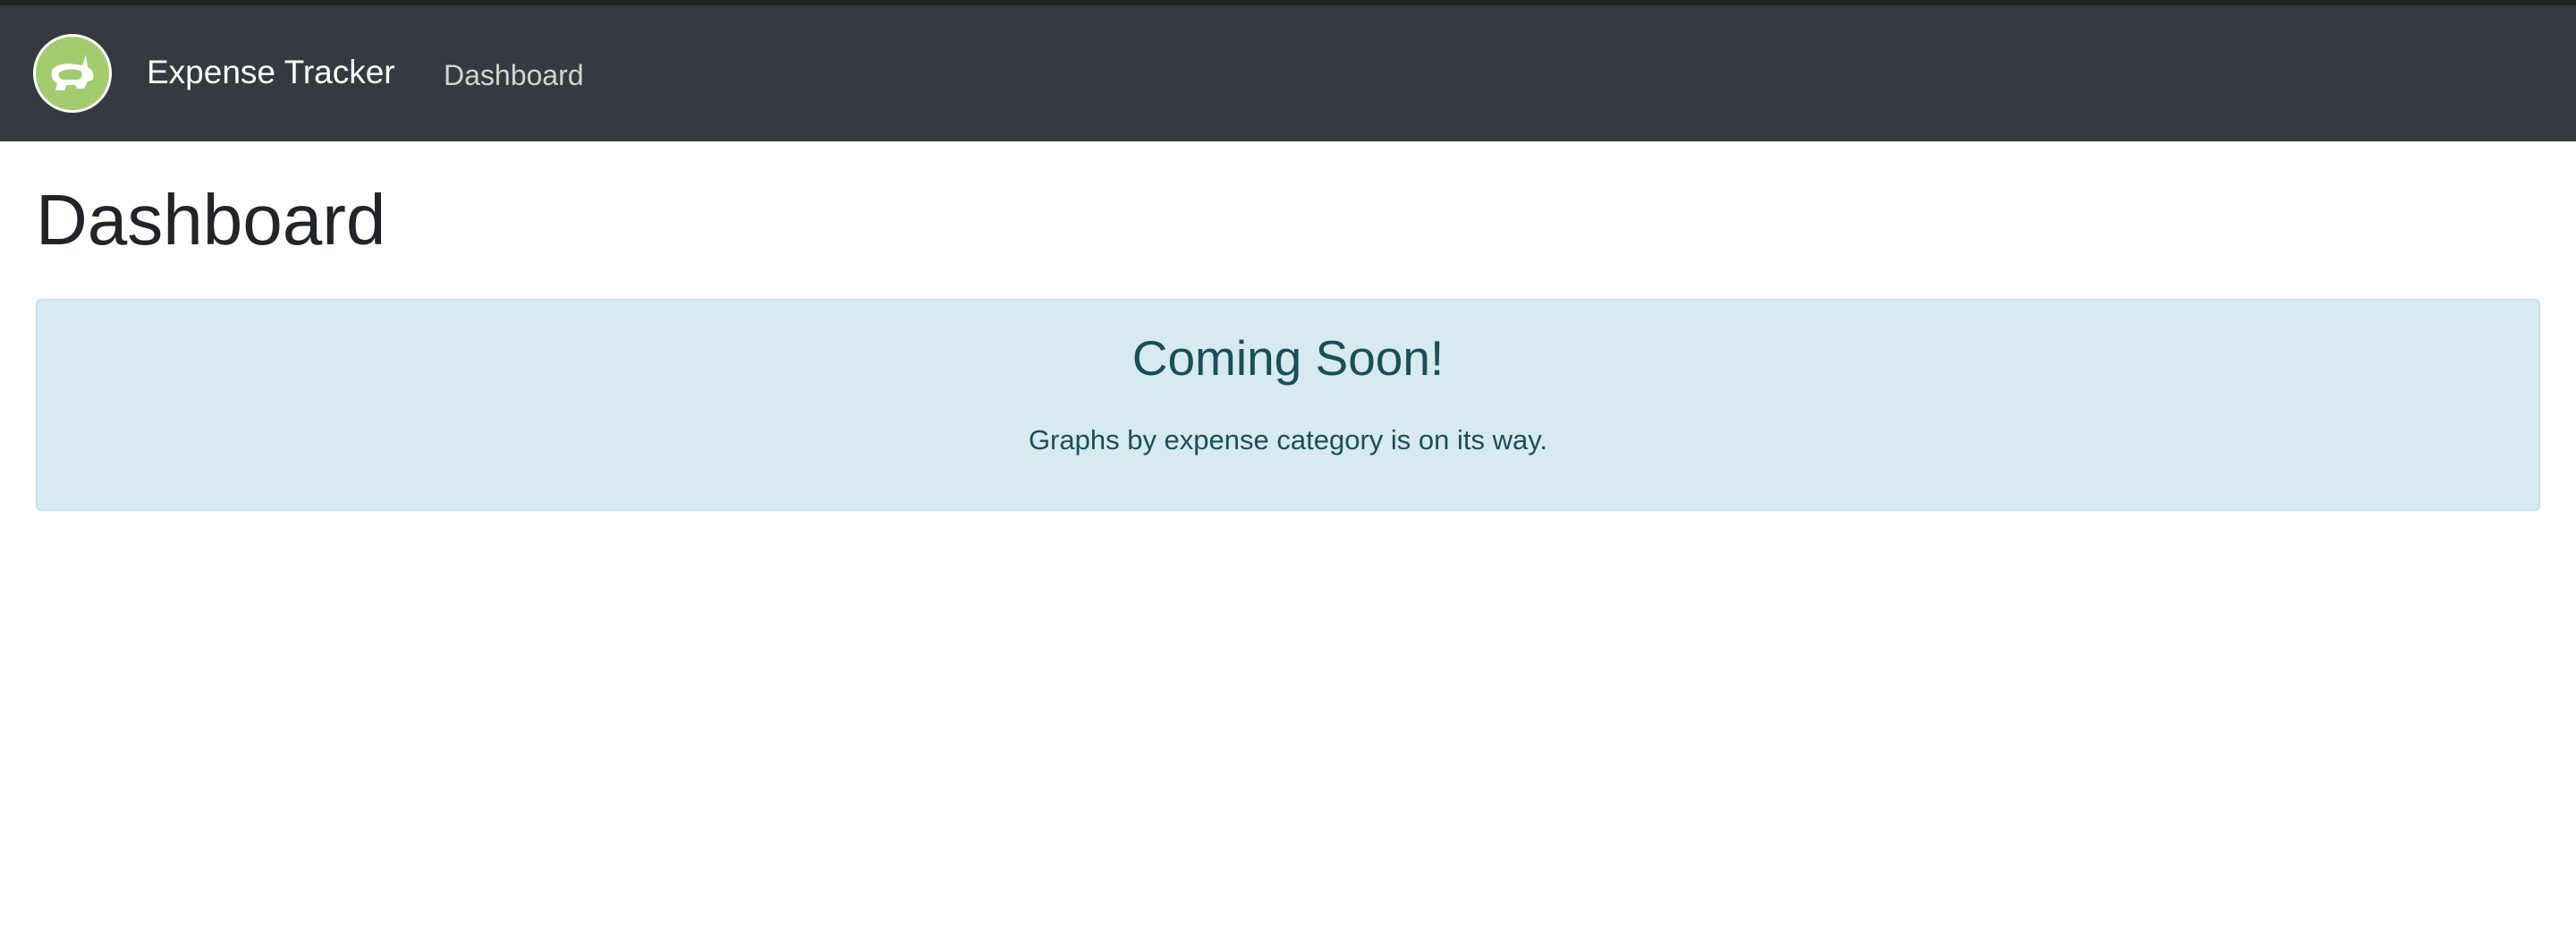  I want to click on page-title: Dashboard, so click(211, 220).